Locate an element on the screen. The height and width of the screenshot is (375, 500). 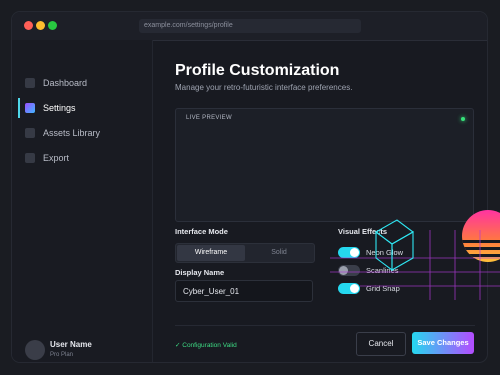
footer-divider is located at coordinates (325, 325).